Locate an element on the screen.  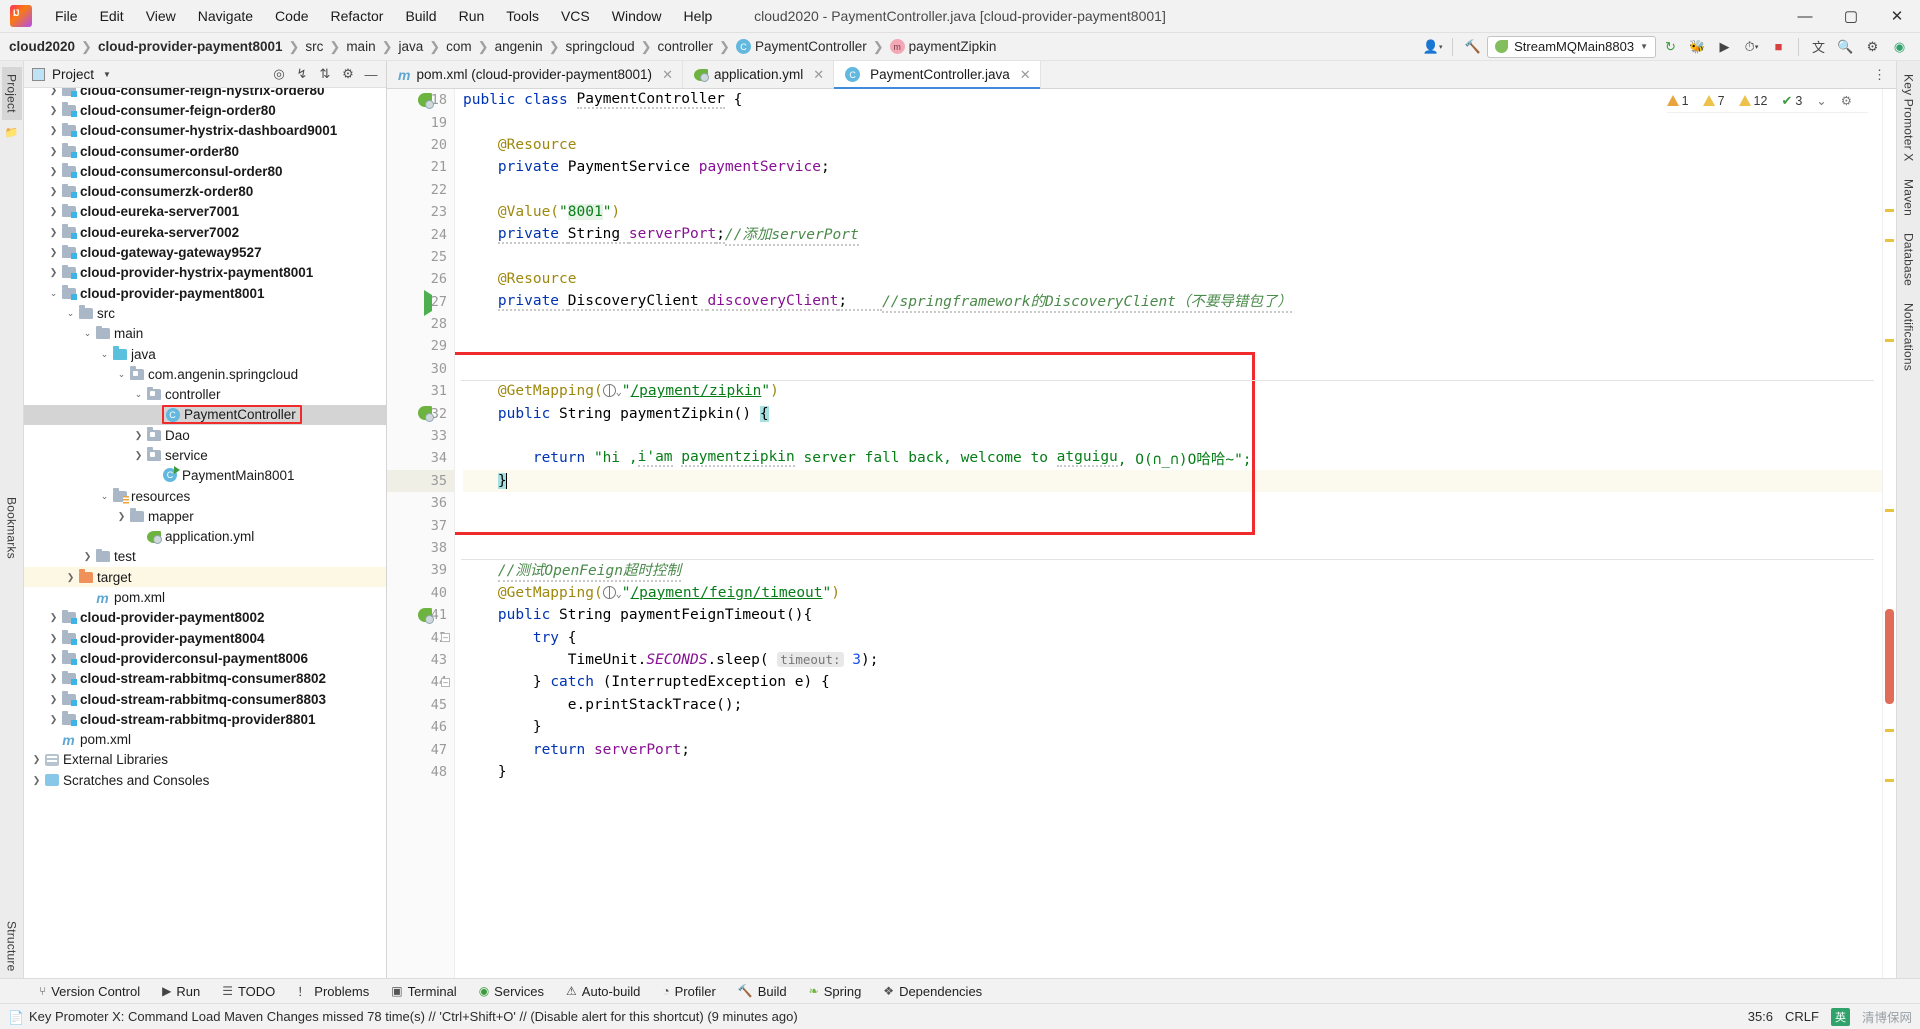
menu-refactor: Refactor is located at coordinates (357, 16).